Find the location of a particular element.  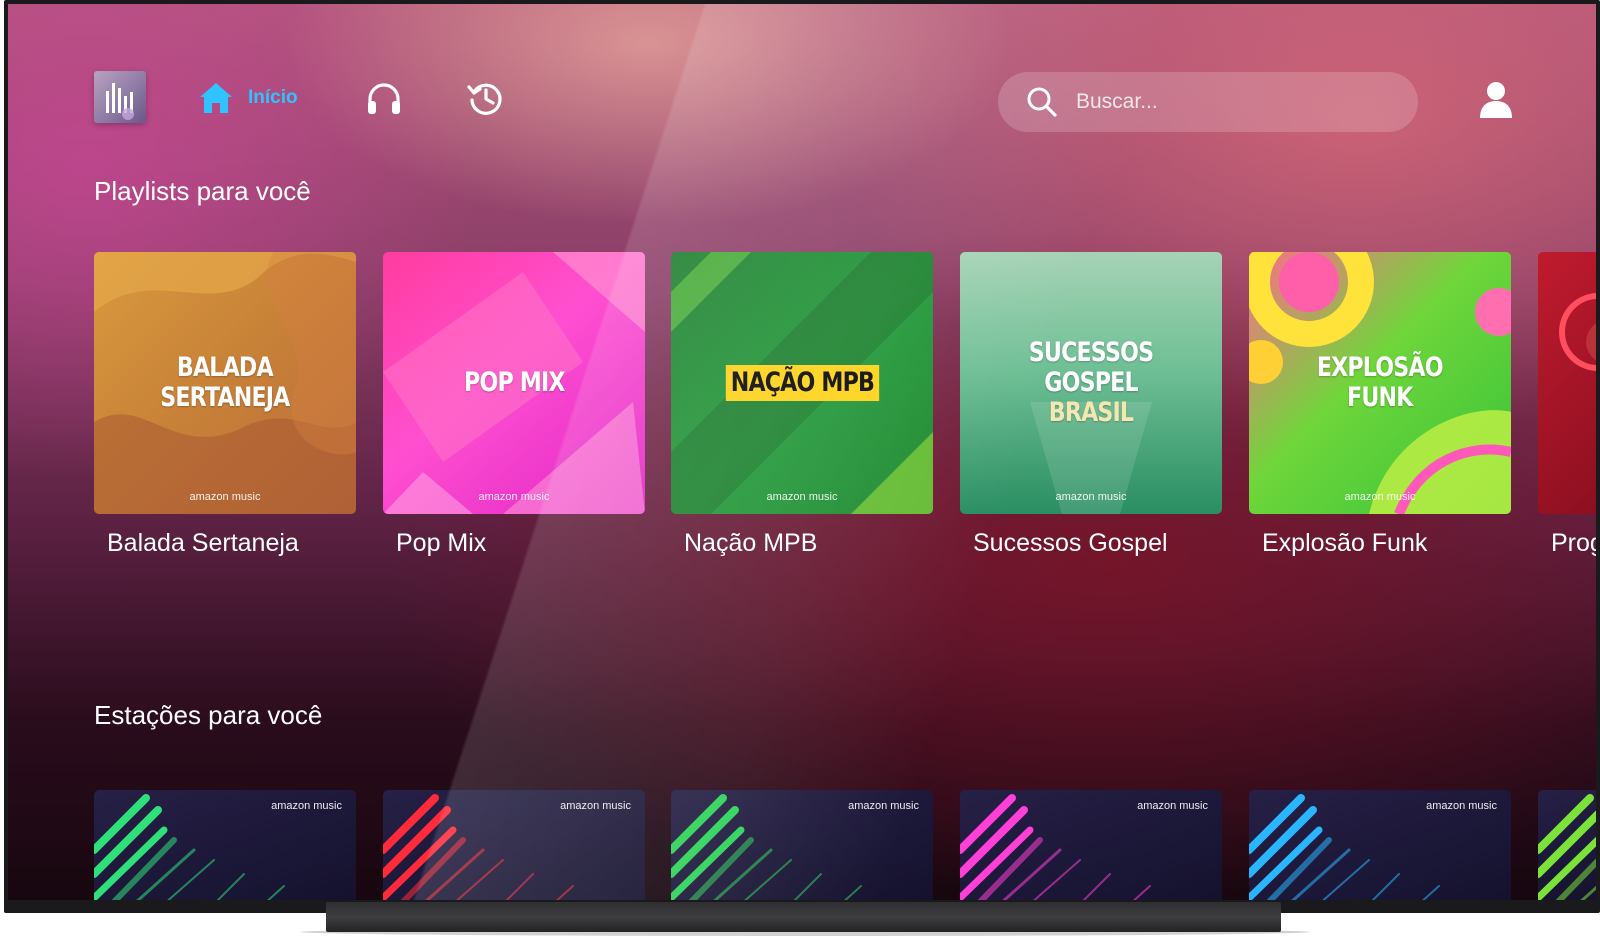

playlist-label: Pop Mix is located at coordinates (441, 543).